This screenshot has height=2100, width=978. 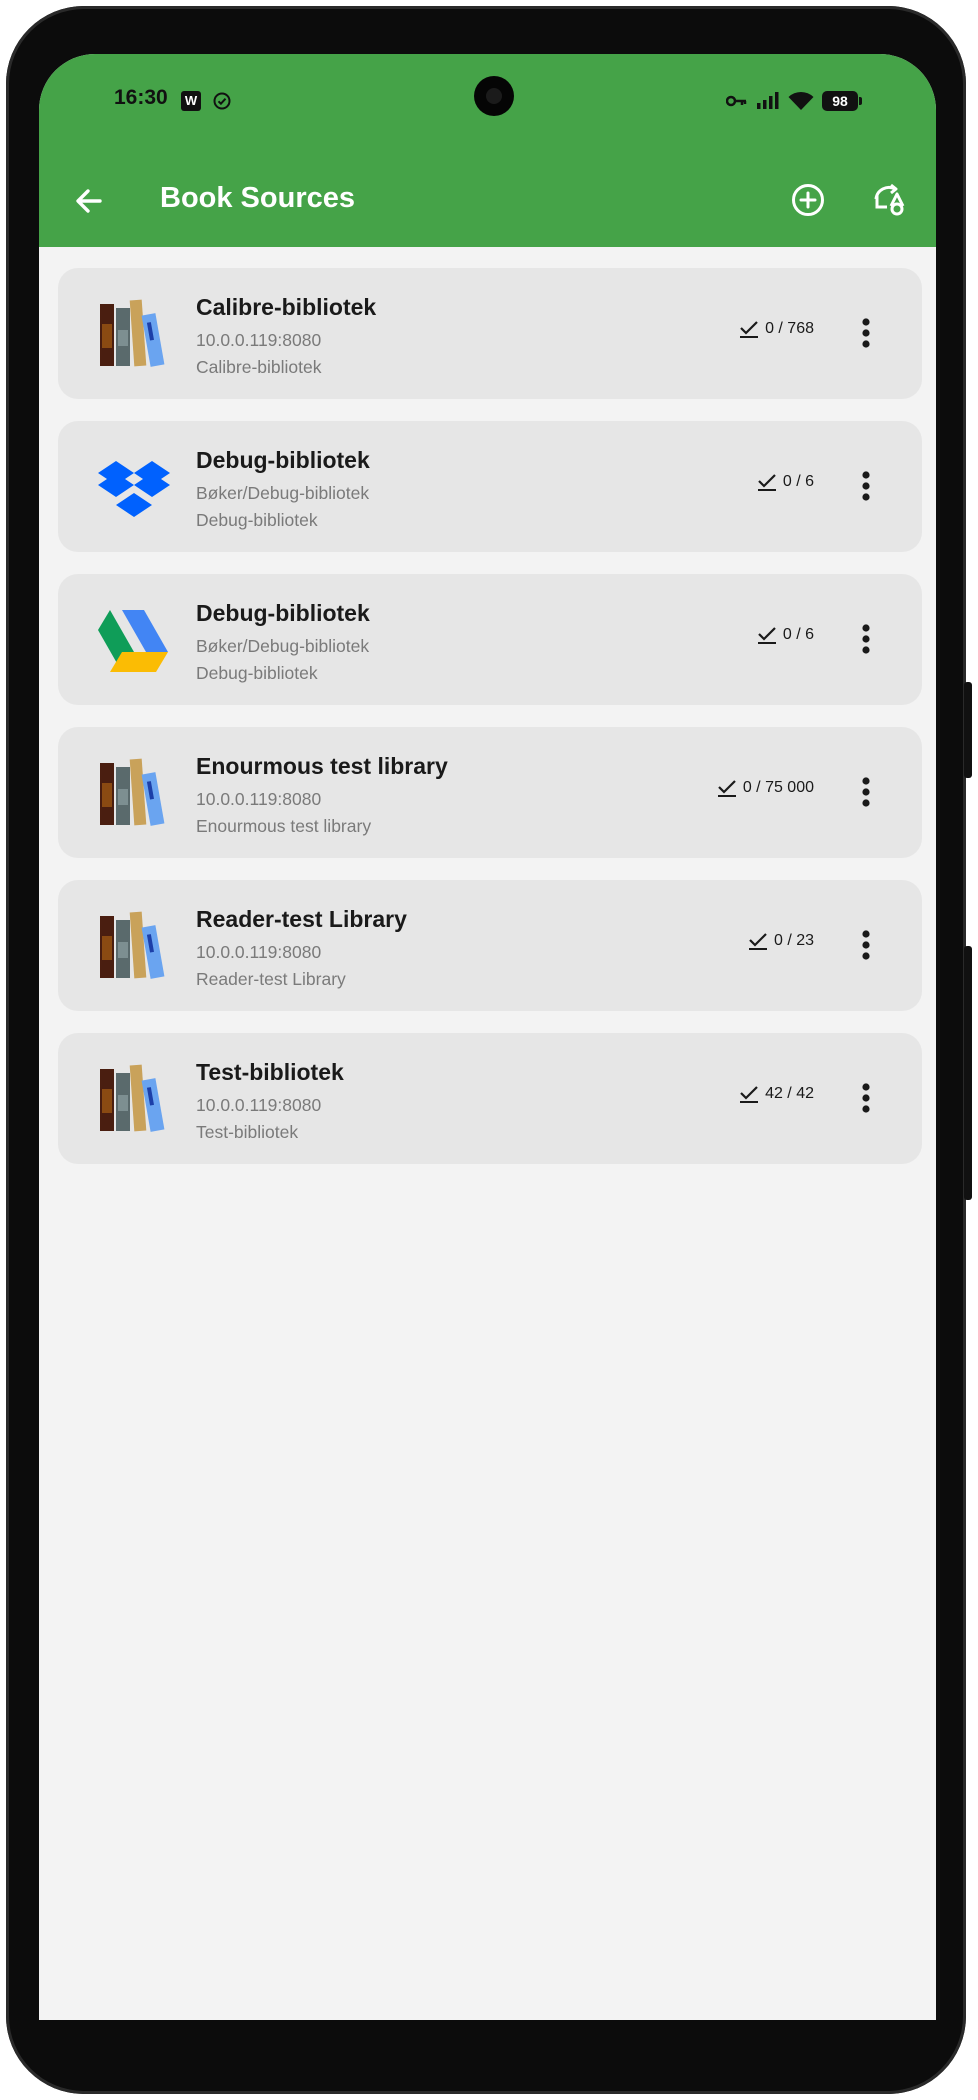 I want to click on signal-icon, so click(x=768, y=100).